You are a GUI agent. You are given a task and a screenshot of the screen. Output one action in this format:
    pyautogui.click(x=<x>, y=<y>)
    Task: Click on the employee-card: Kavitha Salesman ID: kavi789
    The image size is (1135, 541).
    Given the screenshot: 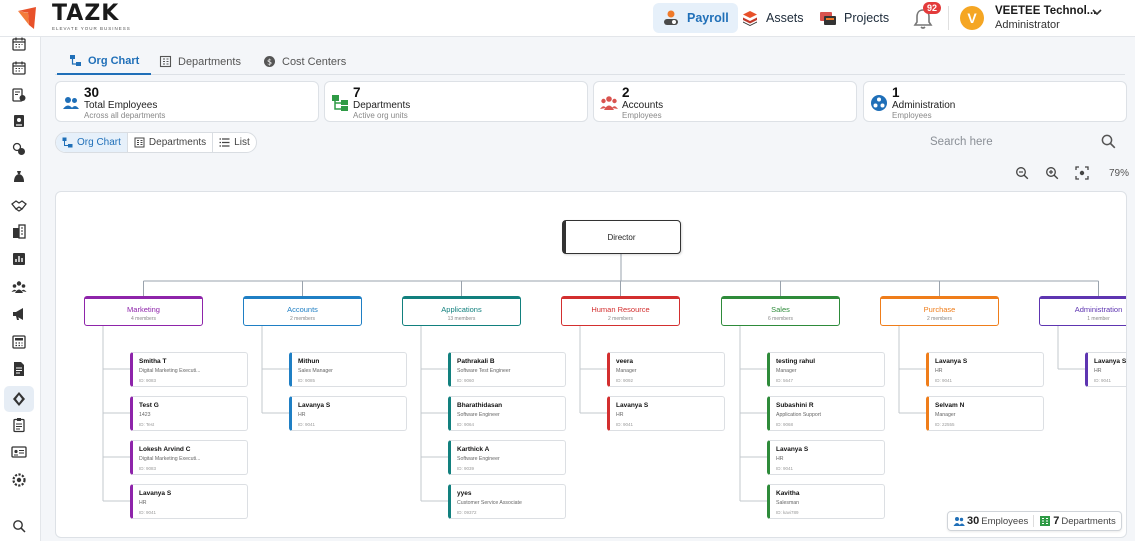 What is the action you would take?
    pyautogui.click(x=826, y=501)
    